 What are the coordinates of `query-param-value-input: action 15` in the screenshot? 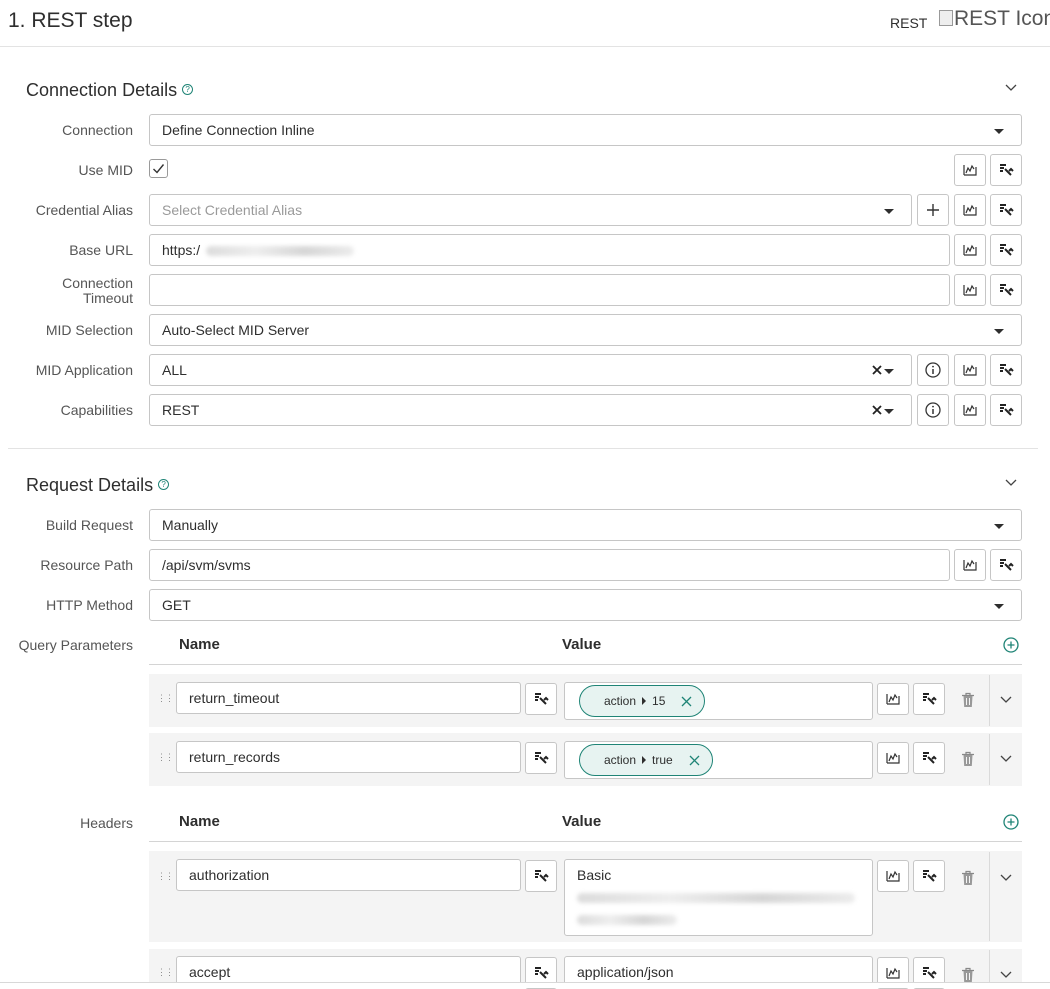 It's located at (718, 701).